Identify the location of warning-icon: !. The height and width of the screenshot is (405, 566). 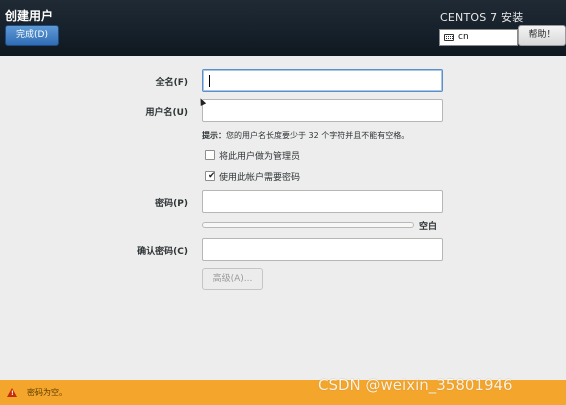
(12, 392).